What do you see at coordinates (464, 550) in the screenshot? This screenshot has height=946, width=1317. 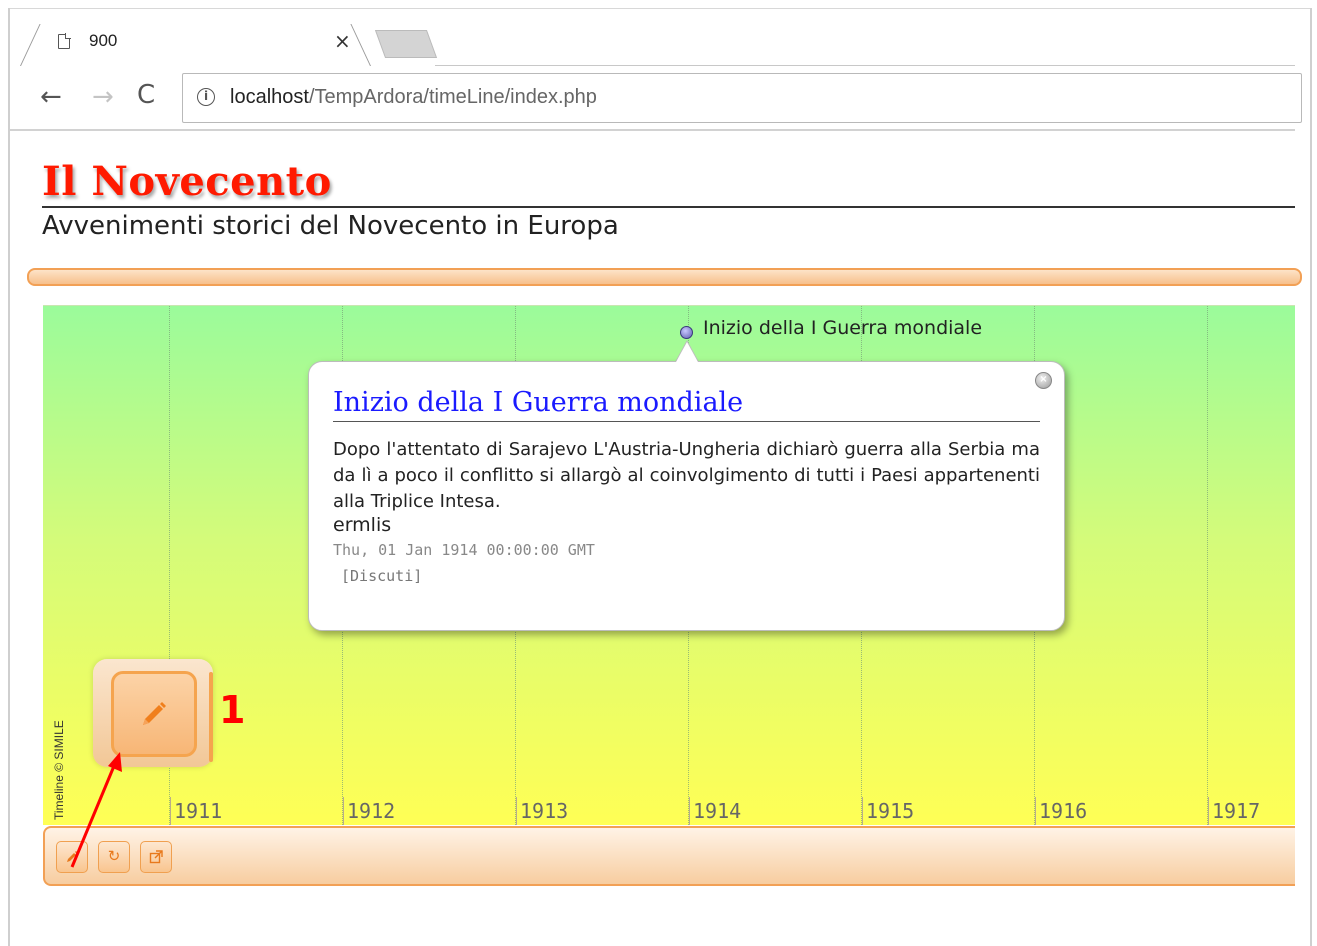 I see `bubble-date: Thu, 01 Jan 1914 00:00:00 GMT` at bounding box center [464, 550].